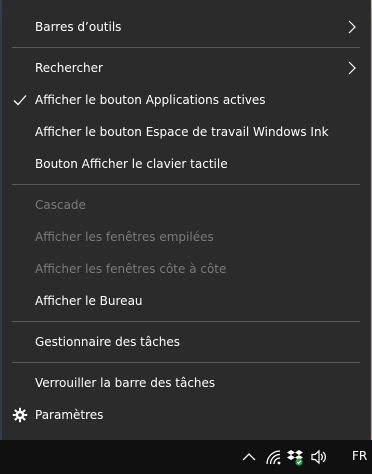 This screenshot has width=372, height=474. I want to click on menu-item-label: Afficher le bouton Applications actives, so click(150, 100).